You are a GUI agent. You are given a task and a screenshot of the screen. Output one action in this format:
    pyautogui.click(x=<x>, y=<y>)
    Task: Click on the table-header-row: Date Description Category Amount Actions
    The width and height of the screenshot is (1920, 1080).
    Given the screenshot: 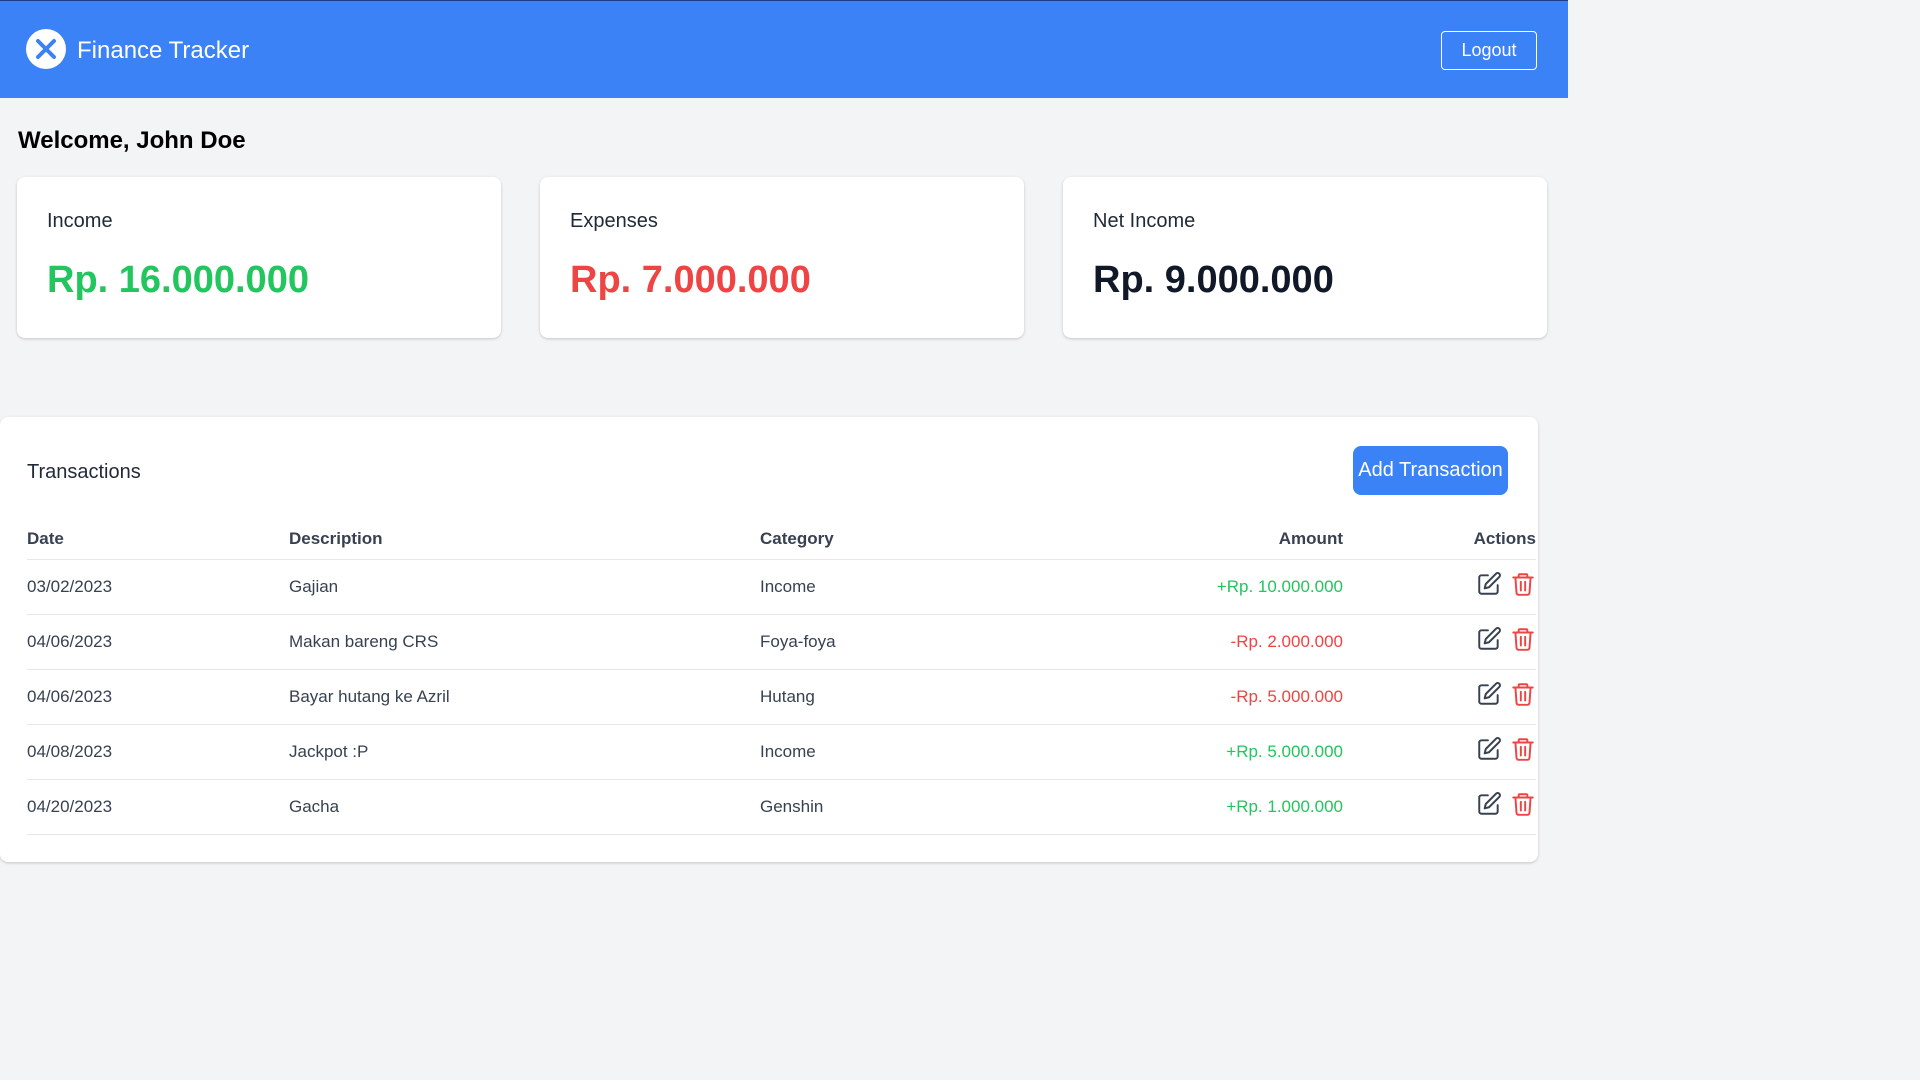 What is the action you would take?
    pyautogui.click(x=781, y=539)
    